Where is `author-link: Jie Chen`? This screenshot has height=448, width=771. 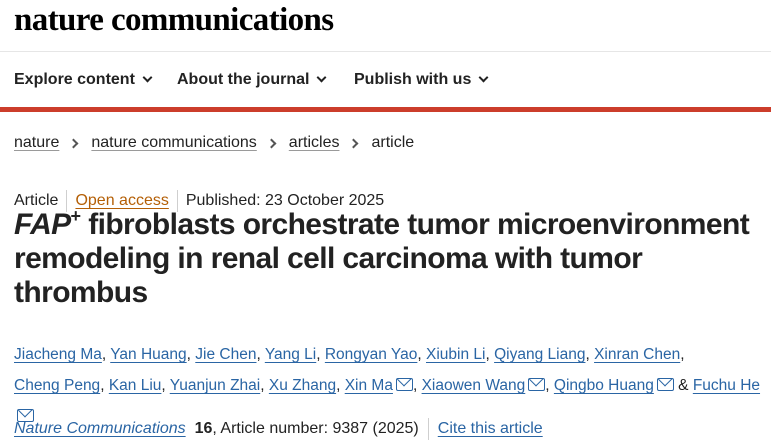 author-link: Jie Chen is located at coordinates (225, 354).